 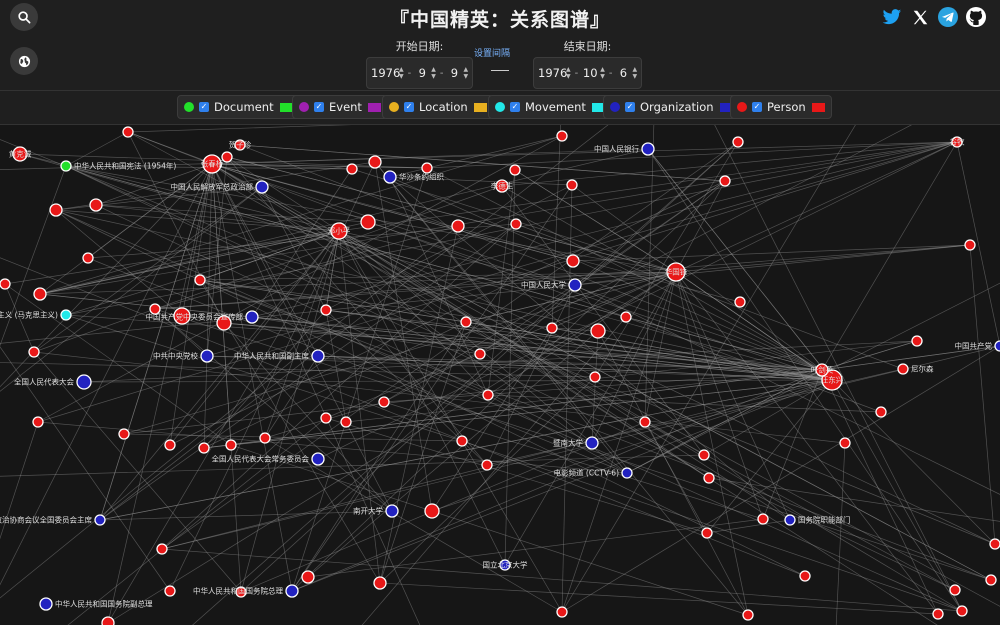 What do you see at coordinates (590, 73) in the screenshot?
I see `end-month: 10` at bounding box center [590, 73].